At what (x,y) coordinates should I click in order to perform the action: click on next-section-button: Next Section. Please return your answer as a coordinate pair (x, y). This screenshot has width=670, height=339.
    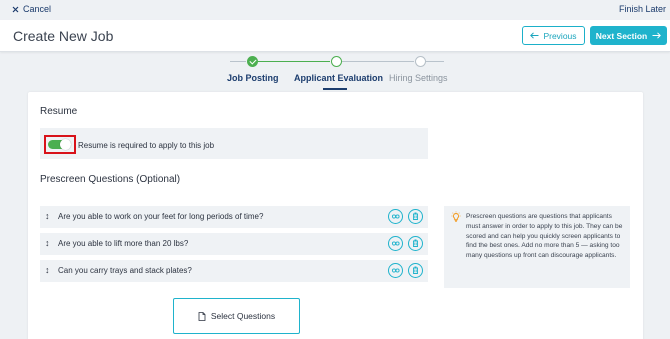
    Looking at the image, I should click on (628, 35).